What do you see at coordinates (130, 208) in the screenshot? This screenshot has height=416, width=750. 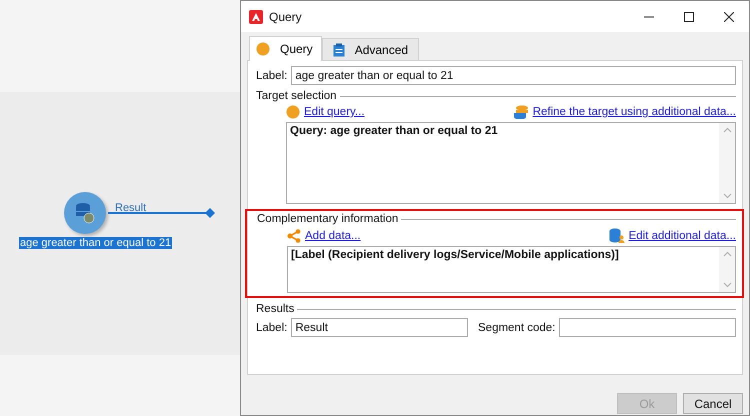 I see `transition-label: Result` at bounding box center [130, 208].